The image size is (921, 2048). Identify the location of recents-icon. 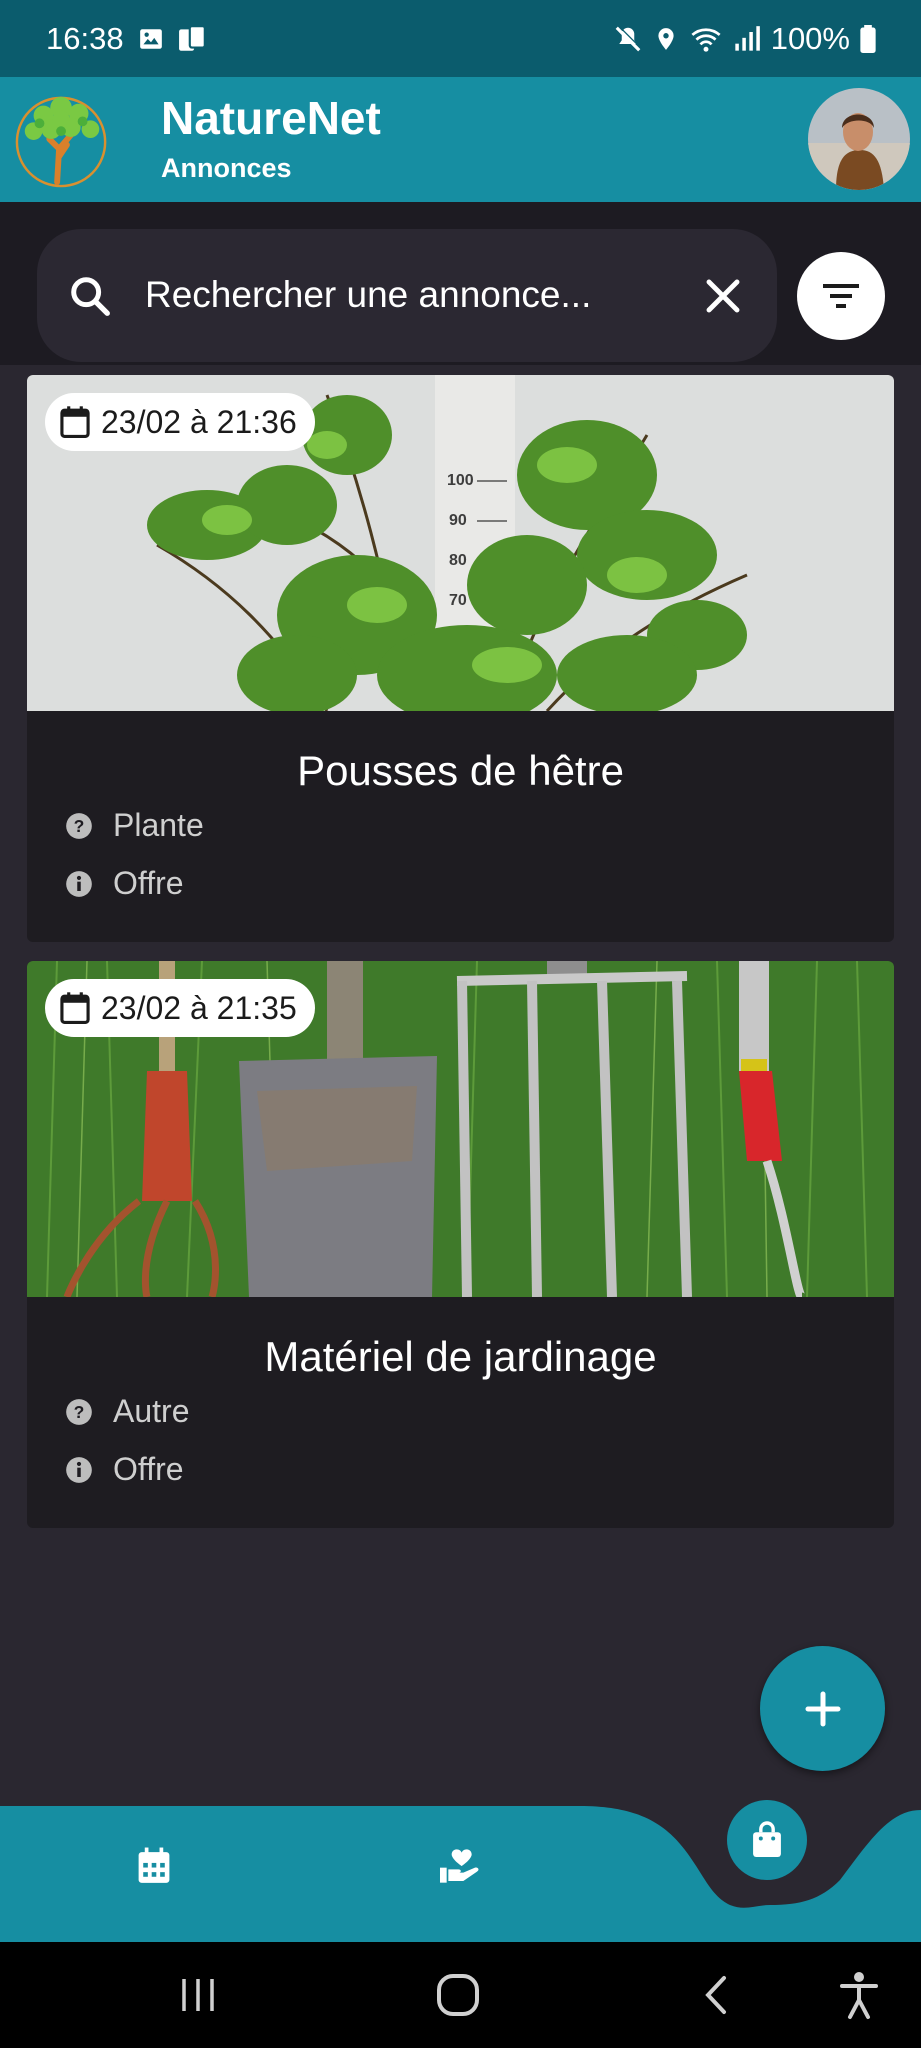
(198, 1995).